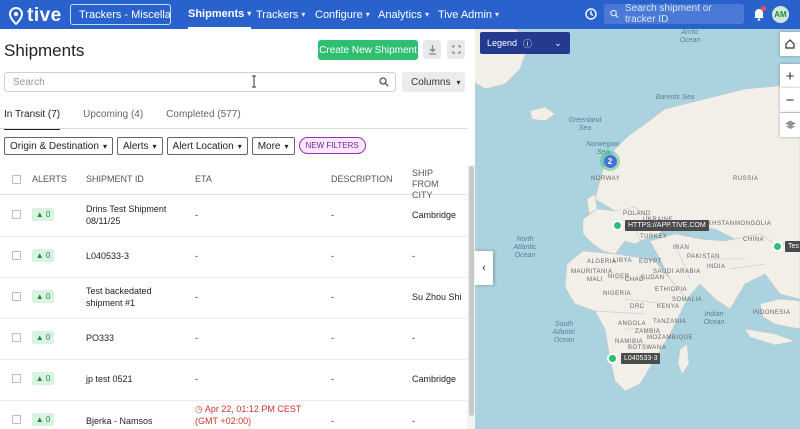  Describe the element at coordinates (368, 50) in the screenshot. I see `create-shipment-button: Create New Shipment` at that location.